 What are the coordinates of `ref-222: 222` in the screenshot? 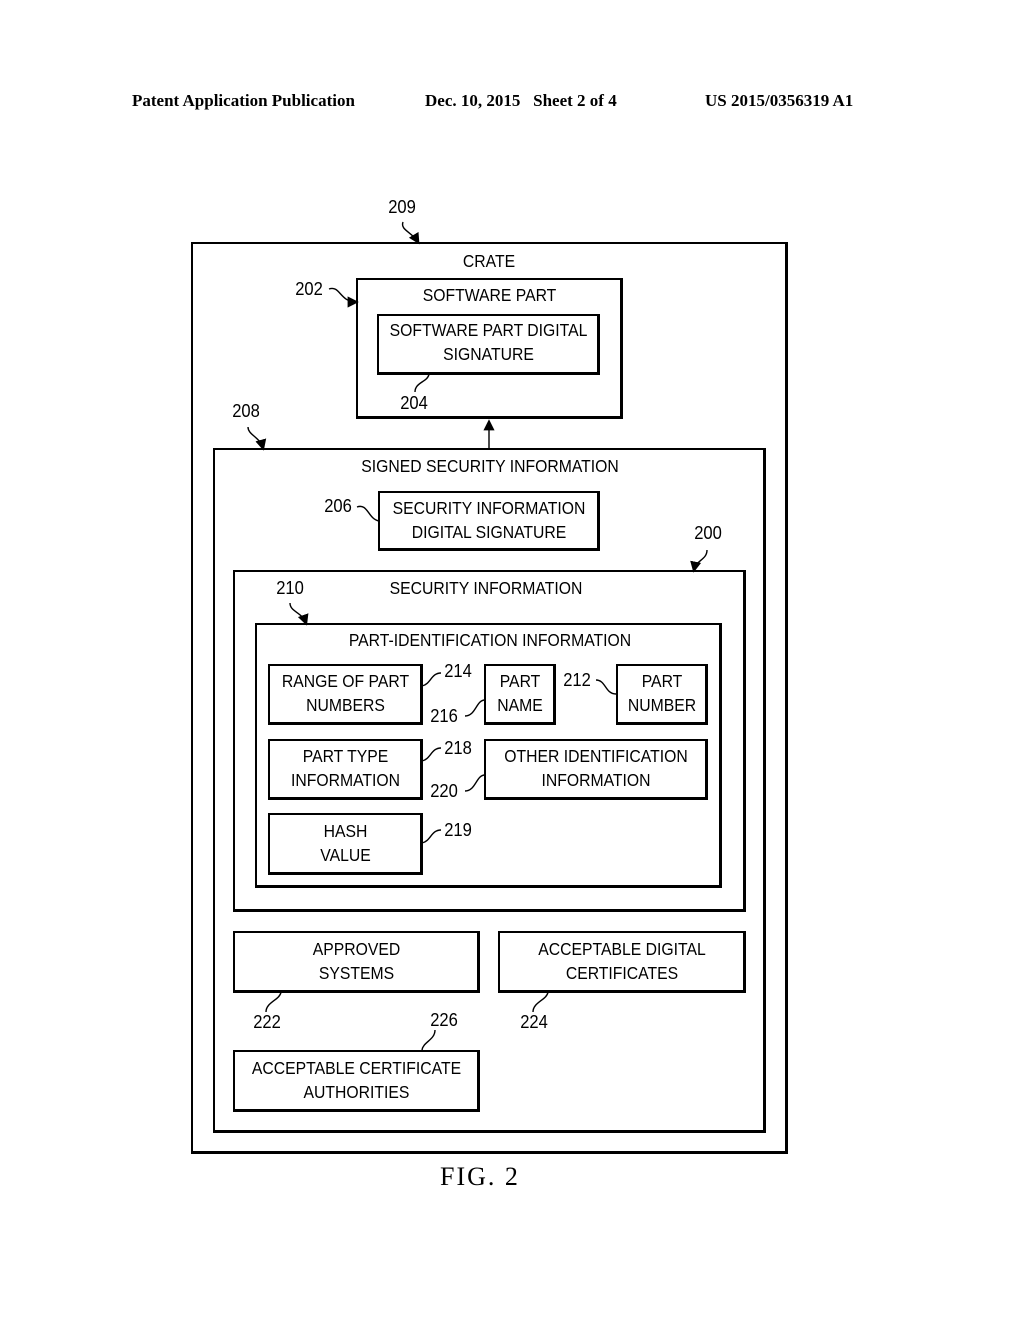 It's located at (267, 1022).